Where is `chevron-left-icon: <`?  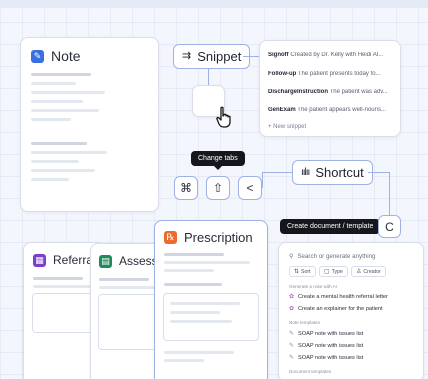
chevron-left-icon: < is located at coordinates (250, 188).